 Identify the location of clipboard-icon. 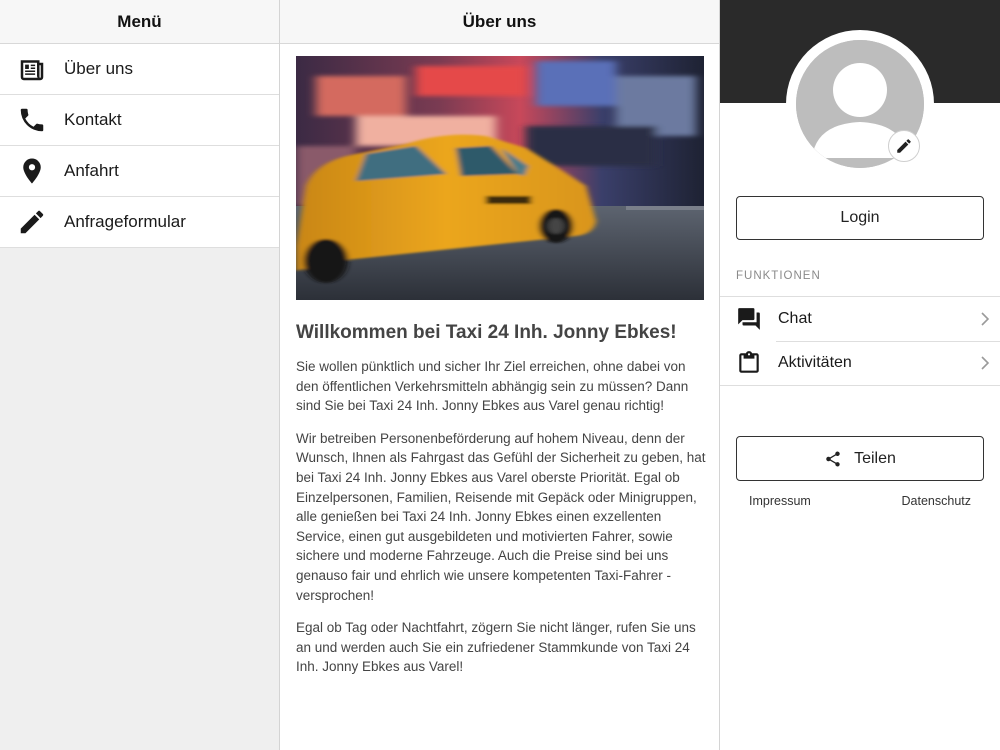
(749, 363).